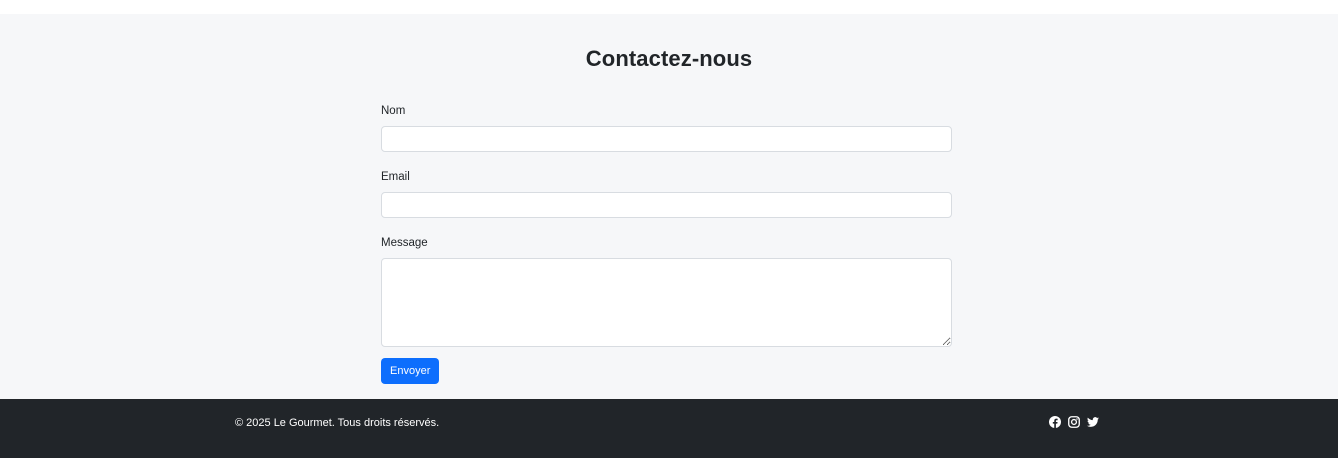  I want to click on instagram-link, so click(1074, 422).